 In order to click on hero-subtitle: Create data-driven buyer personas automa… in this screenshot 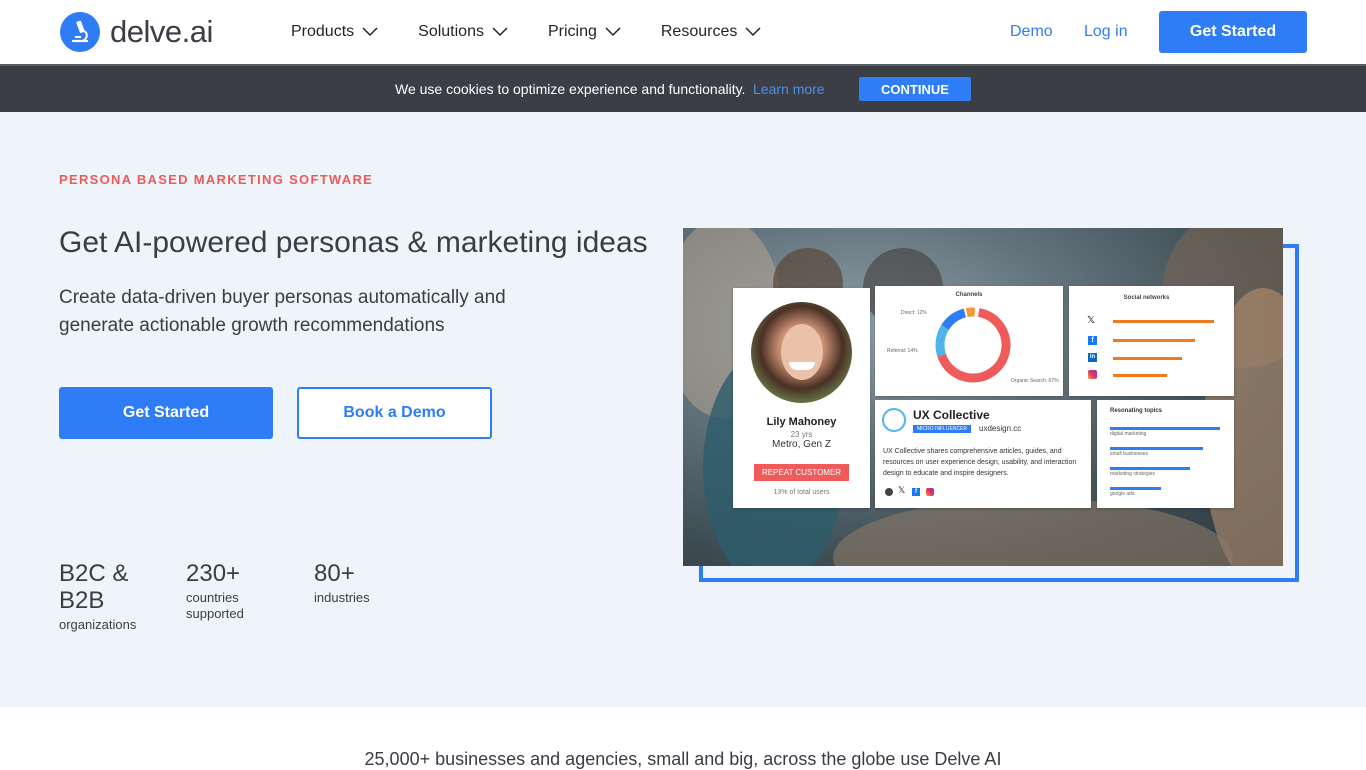, I will do `click(282, 311)`.